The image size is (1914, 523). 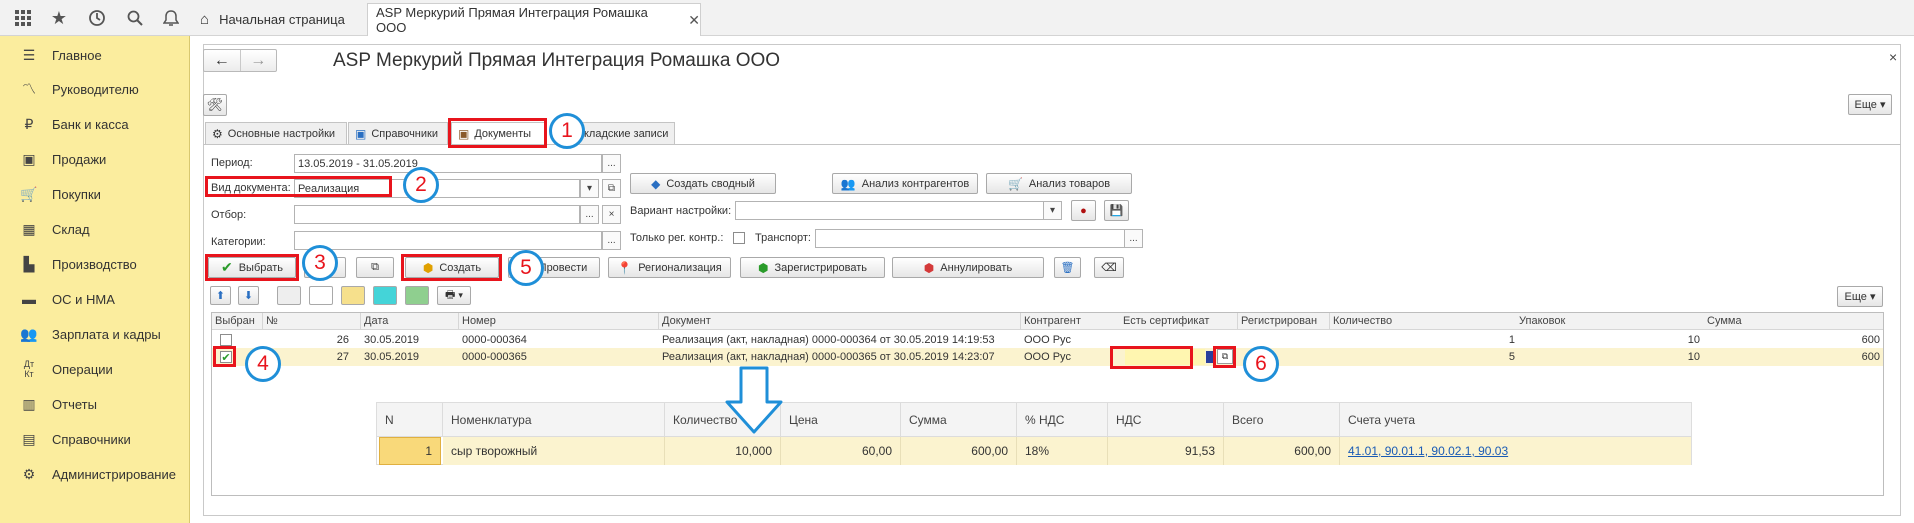 I want to click on sub-row-vat-rate: 18%, so click(x=1062, y=451).